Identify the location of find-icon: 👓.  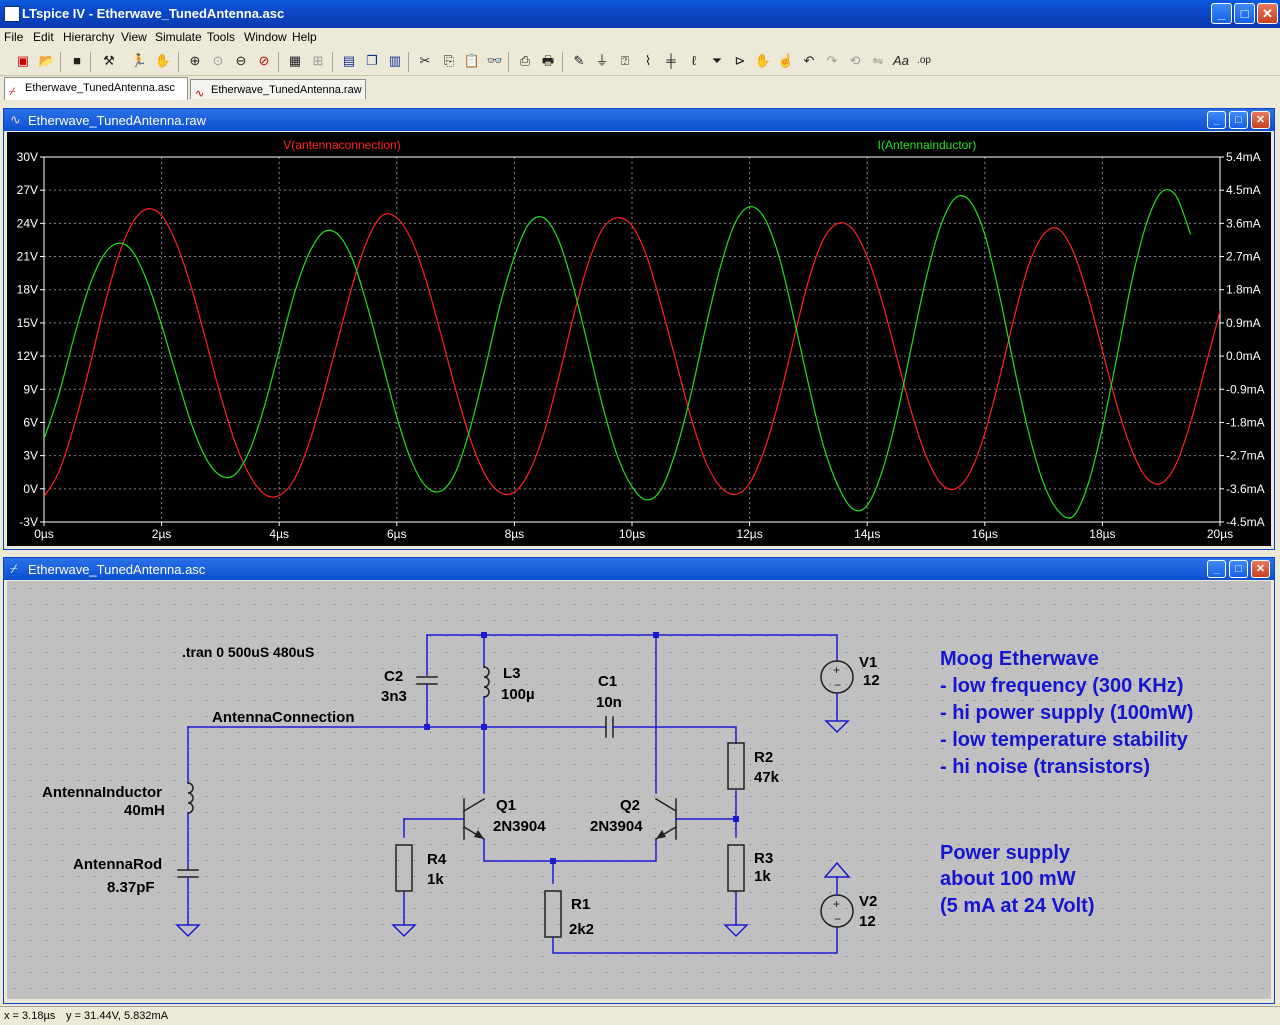
(495, 61).